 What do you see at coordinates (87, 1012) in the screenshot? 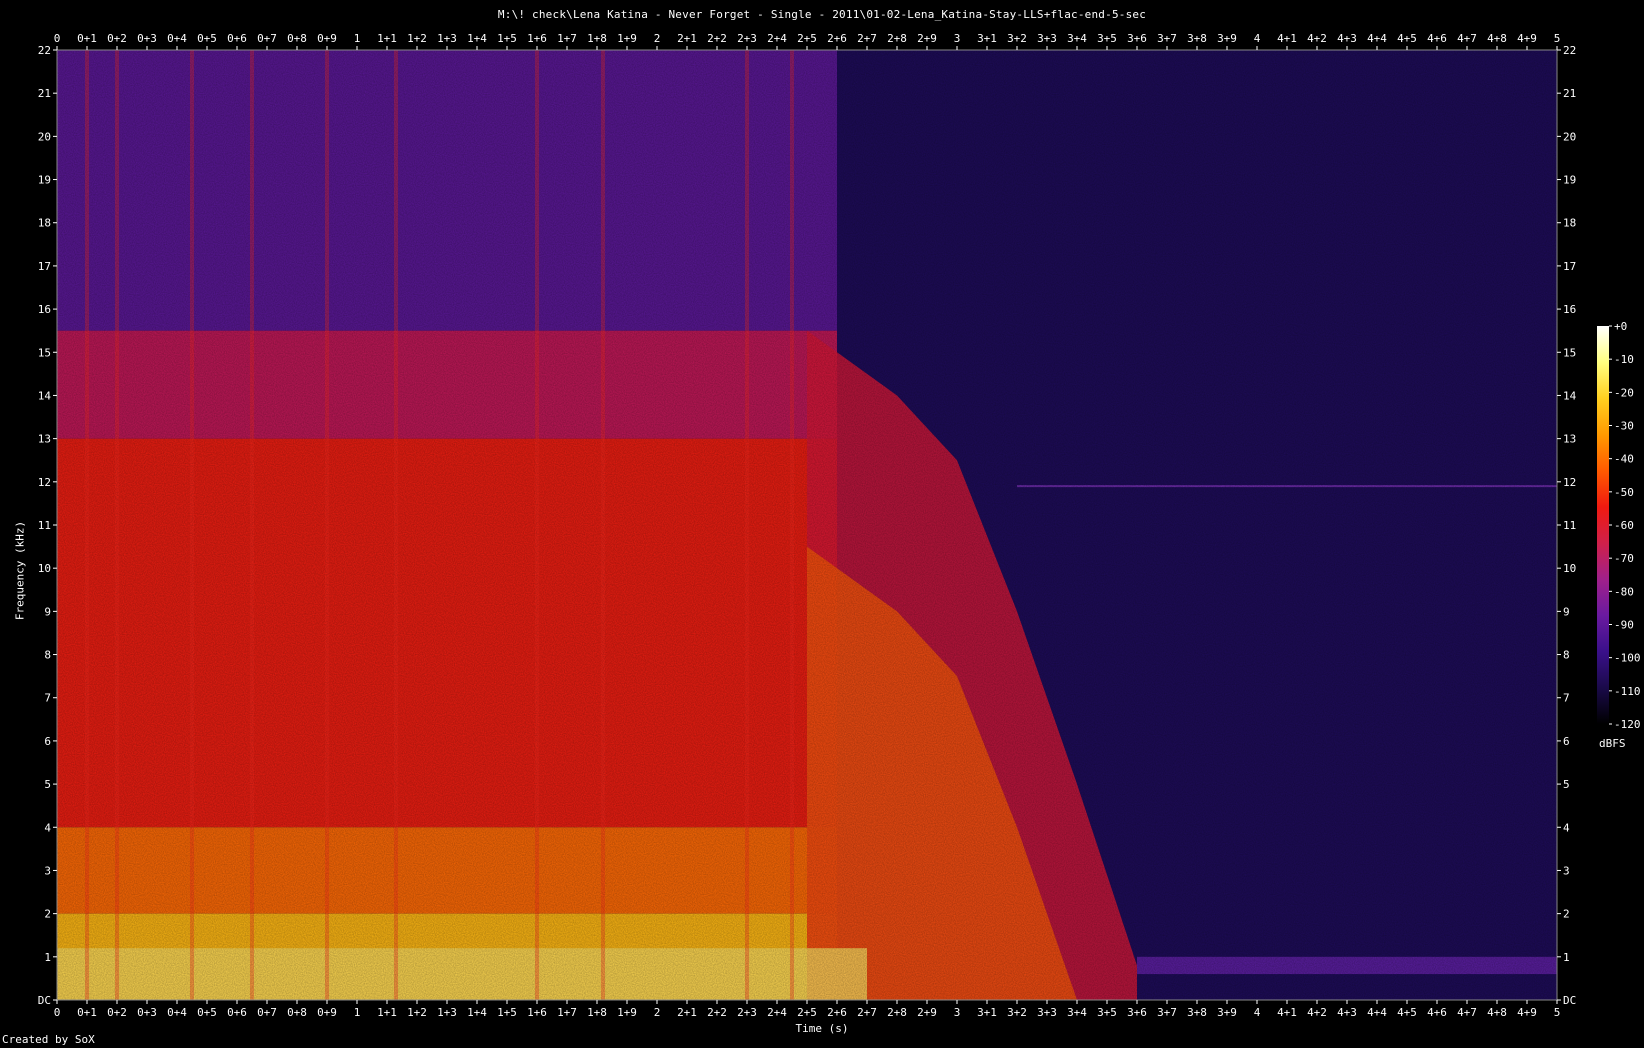
I see `x-tick-label-bottom: 0+1` at bounding box center [87, 1012].